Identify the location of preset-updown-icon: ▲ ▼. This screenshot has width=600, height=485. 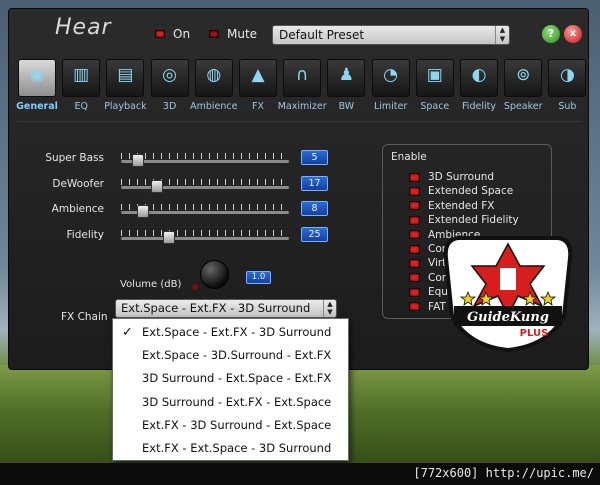
(502, 35).